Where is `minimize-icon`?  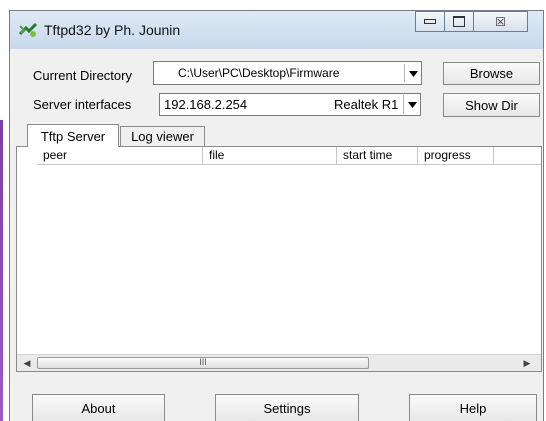 minimize-icon is located at coordinates (430, 21).